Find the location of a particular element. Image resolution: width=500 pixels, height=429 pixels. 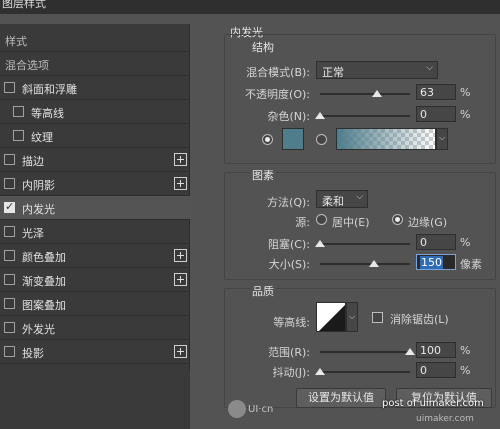

noise-slider-thumb is located at coordinates (320, 115).